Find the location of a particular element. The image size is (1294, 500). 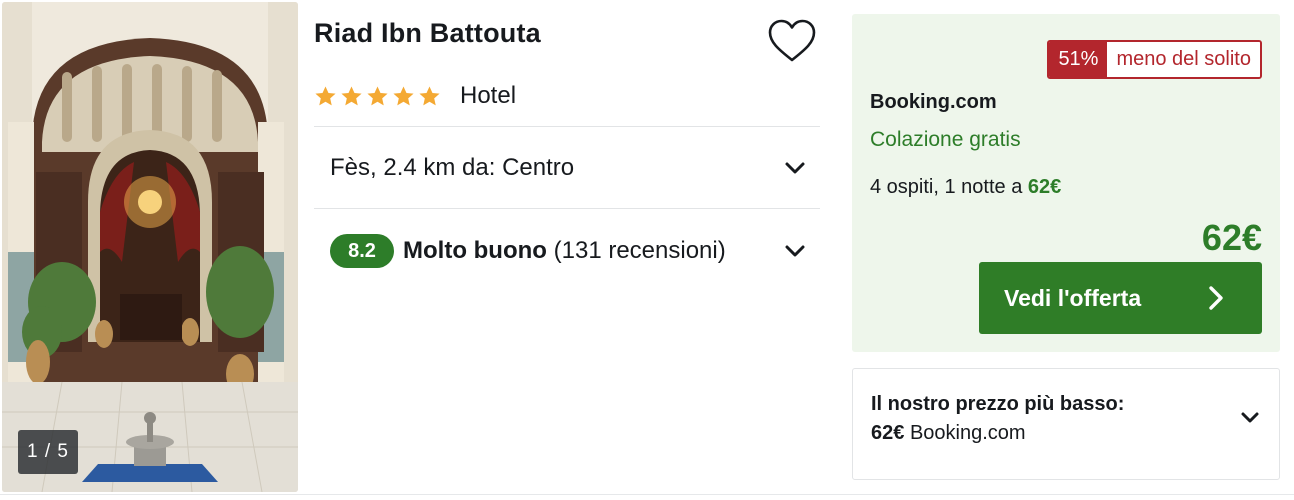

chevron-right-icon is located at coordinates (1215, 298).